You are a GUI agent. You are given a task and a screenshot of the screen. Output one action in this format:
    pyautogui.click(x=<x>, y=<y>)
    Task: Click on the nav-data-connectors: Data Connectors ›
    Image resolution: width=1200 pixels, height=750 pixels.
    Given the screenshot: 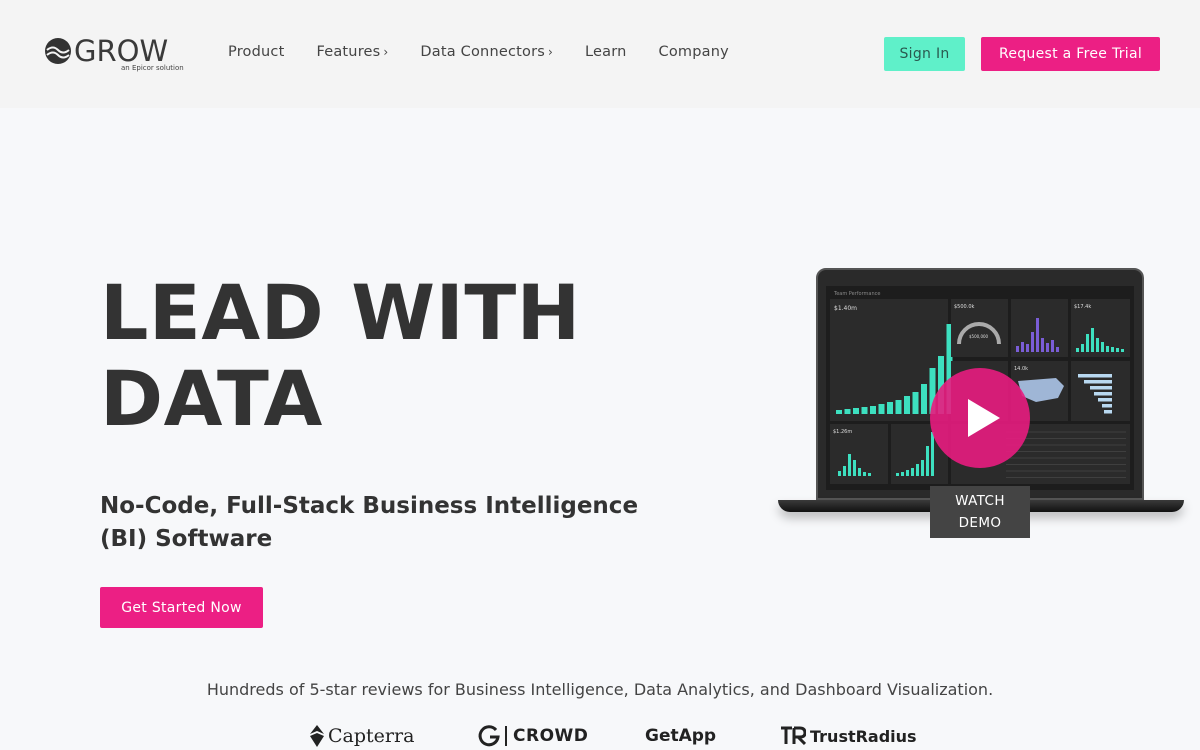 What is the action you would take?
    pyautogui.click(x=486, y=54)
    